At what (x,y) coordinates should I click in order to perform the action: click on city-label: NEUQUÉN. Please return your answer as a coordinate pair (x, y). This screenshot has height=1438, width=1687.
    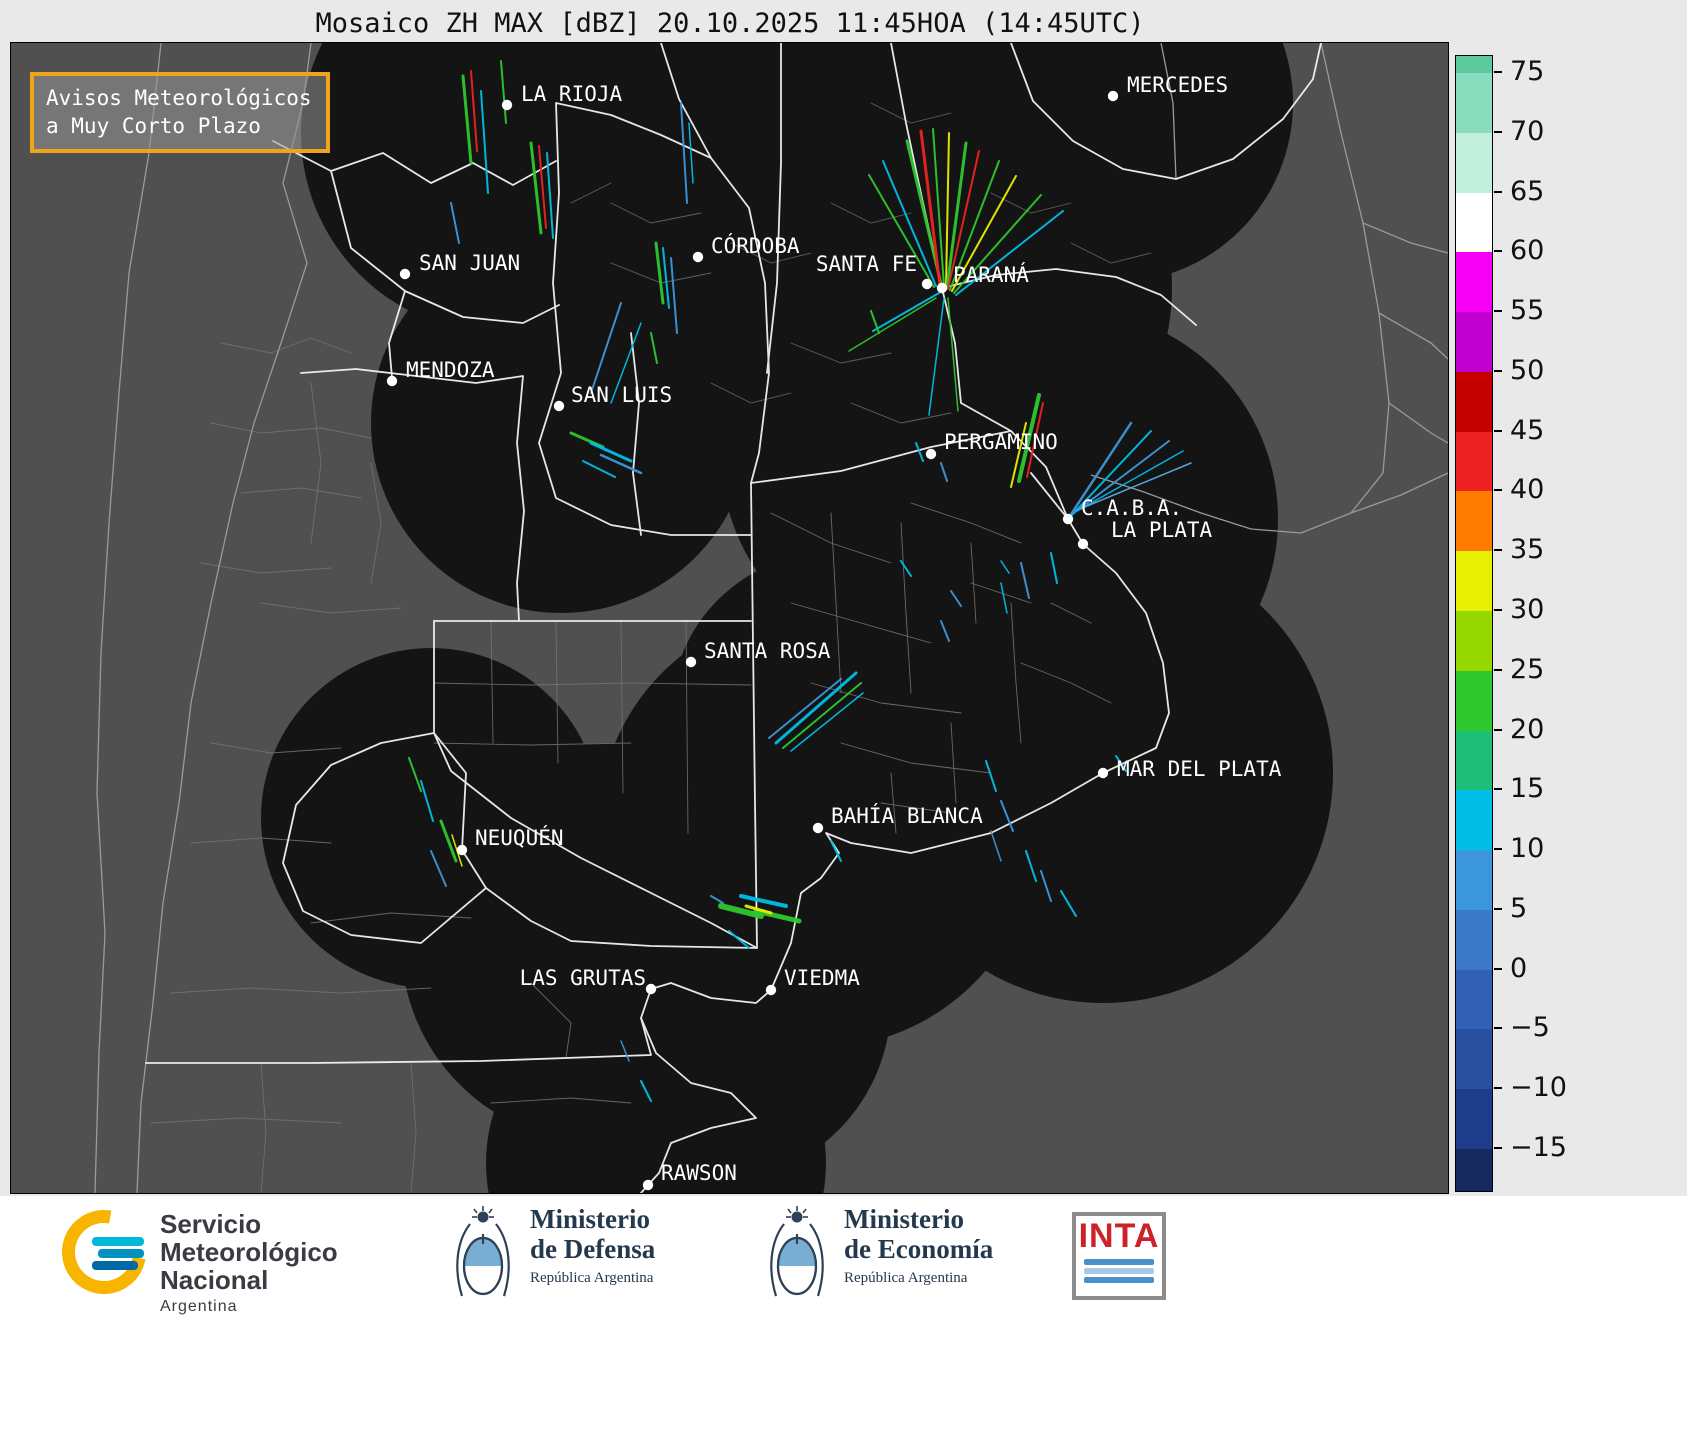
    Looking at the image, I should click on (519, 837).